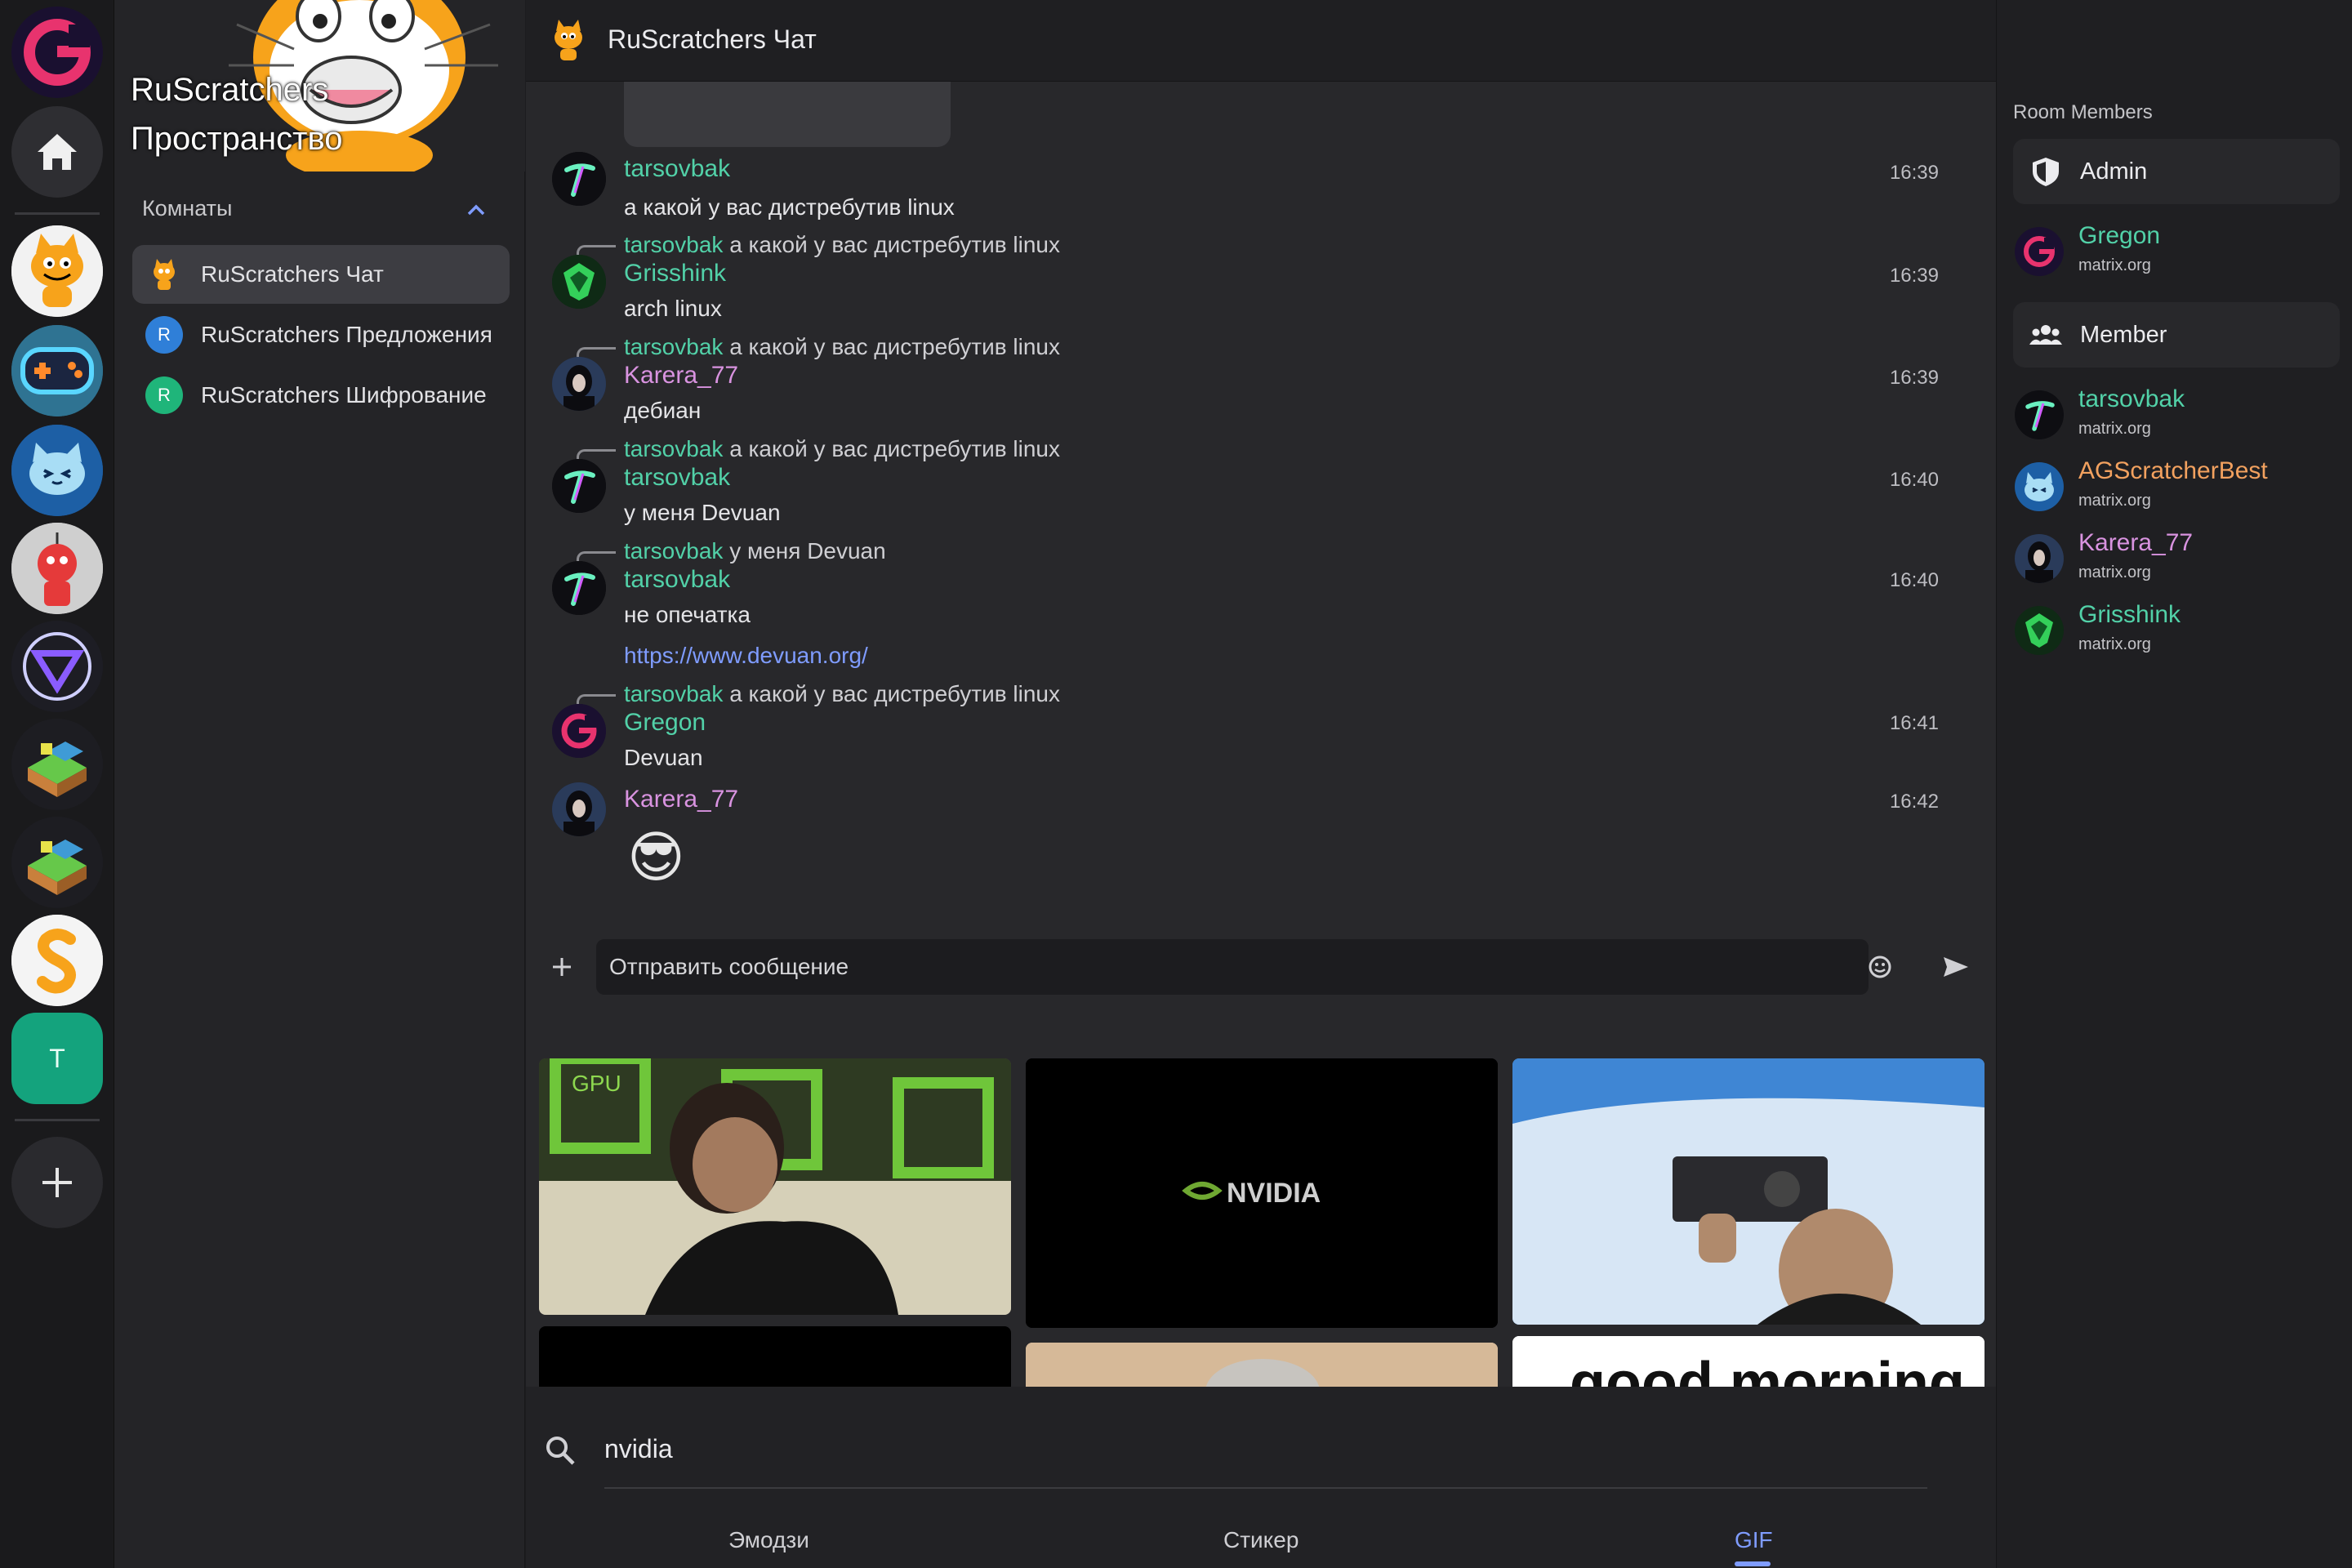  Describe the element at coordinates (638, 1449) in the screenshot. I see `gif-search-input: nvidia` at that location.